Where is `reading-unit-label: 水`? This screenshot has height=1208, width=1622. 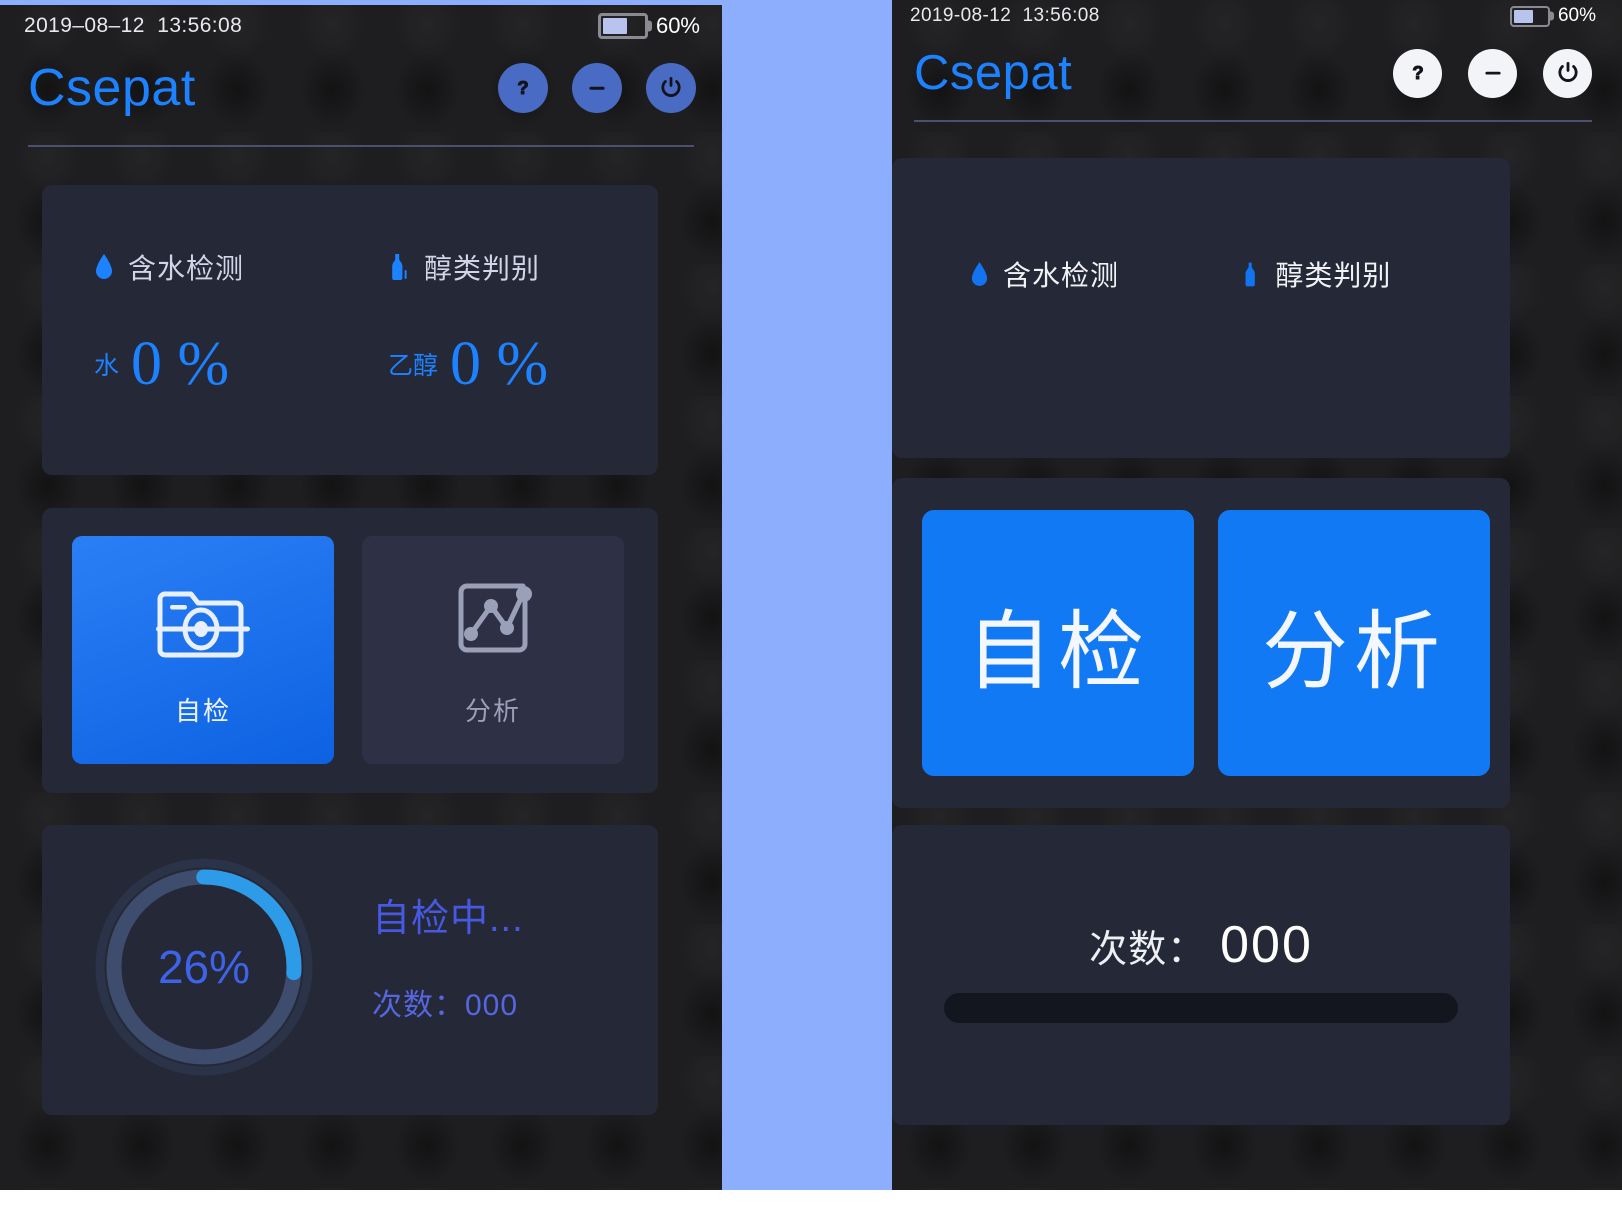 reading-unit-label: 水 is located at coordinates (107, 366).